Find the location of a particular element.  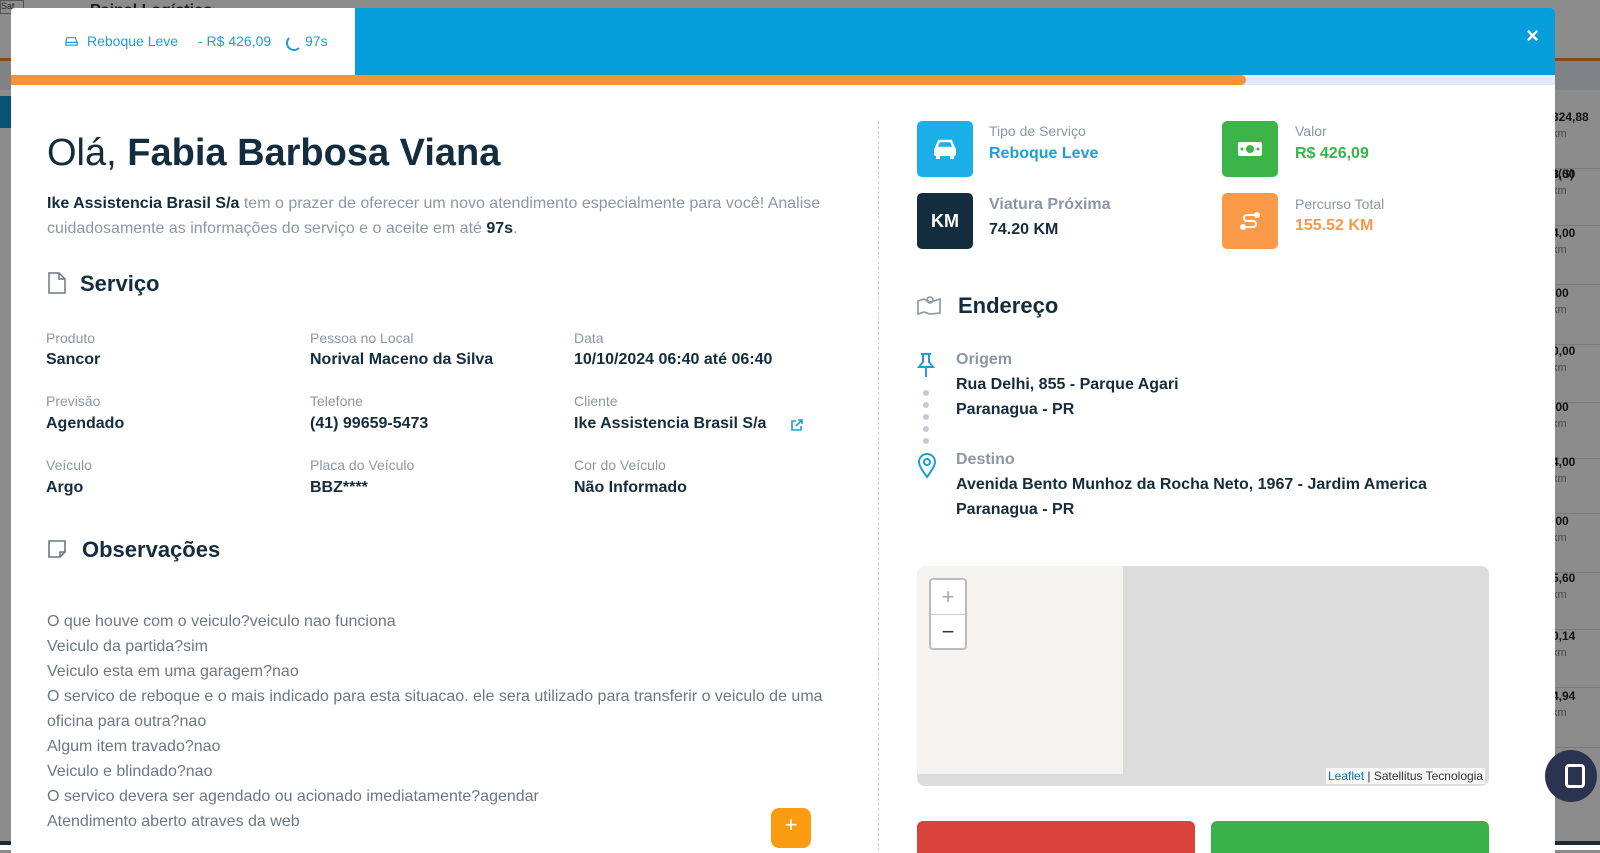

observation-line: Atendimento aberto atraves da web is located at coordinates (173, 821).